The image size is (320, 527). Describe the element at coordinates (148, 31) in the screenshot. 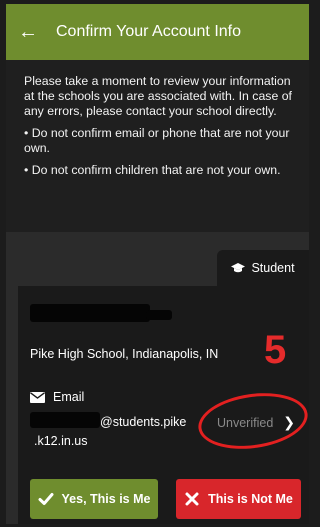

I see `page-title: Confirm Your Account Info` at that location.